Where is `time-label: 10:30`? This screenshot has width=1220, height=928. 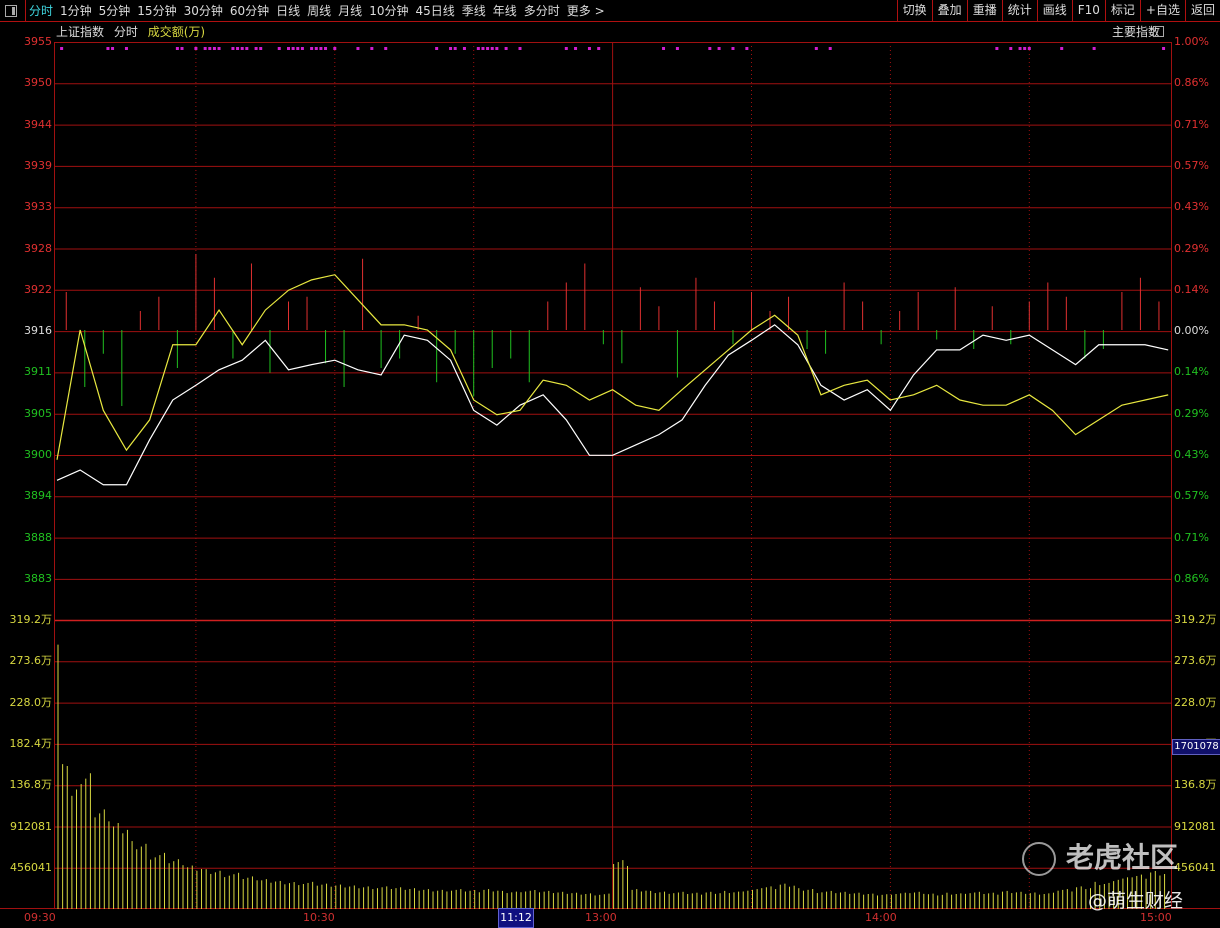 time-label: 10:30 is located at coordinates (319, 917).